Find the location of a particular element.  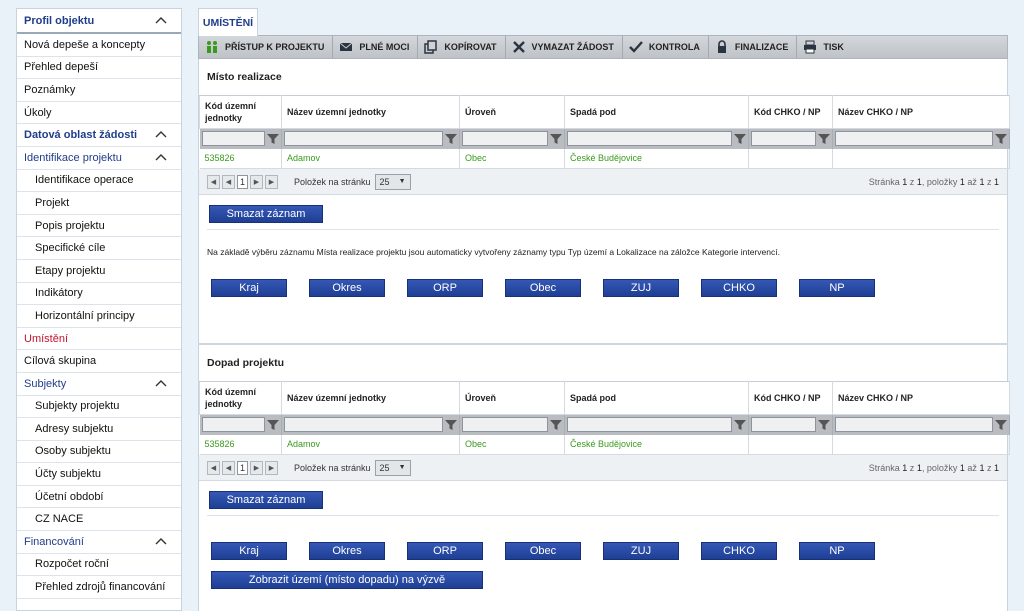

toolbar-button: KONTROLA is located at coordinates (666, 47).